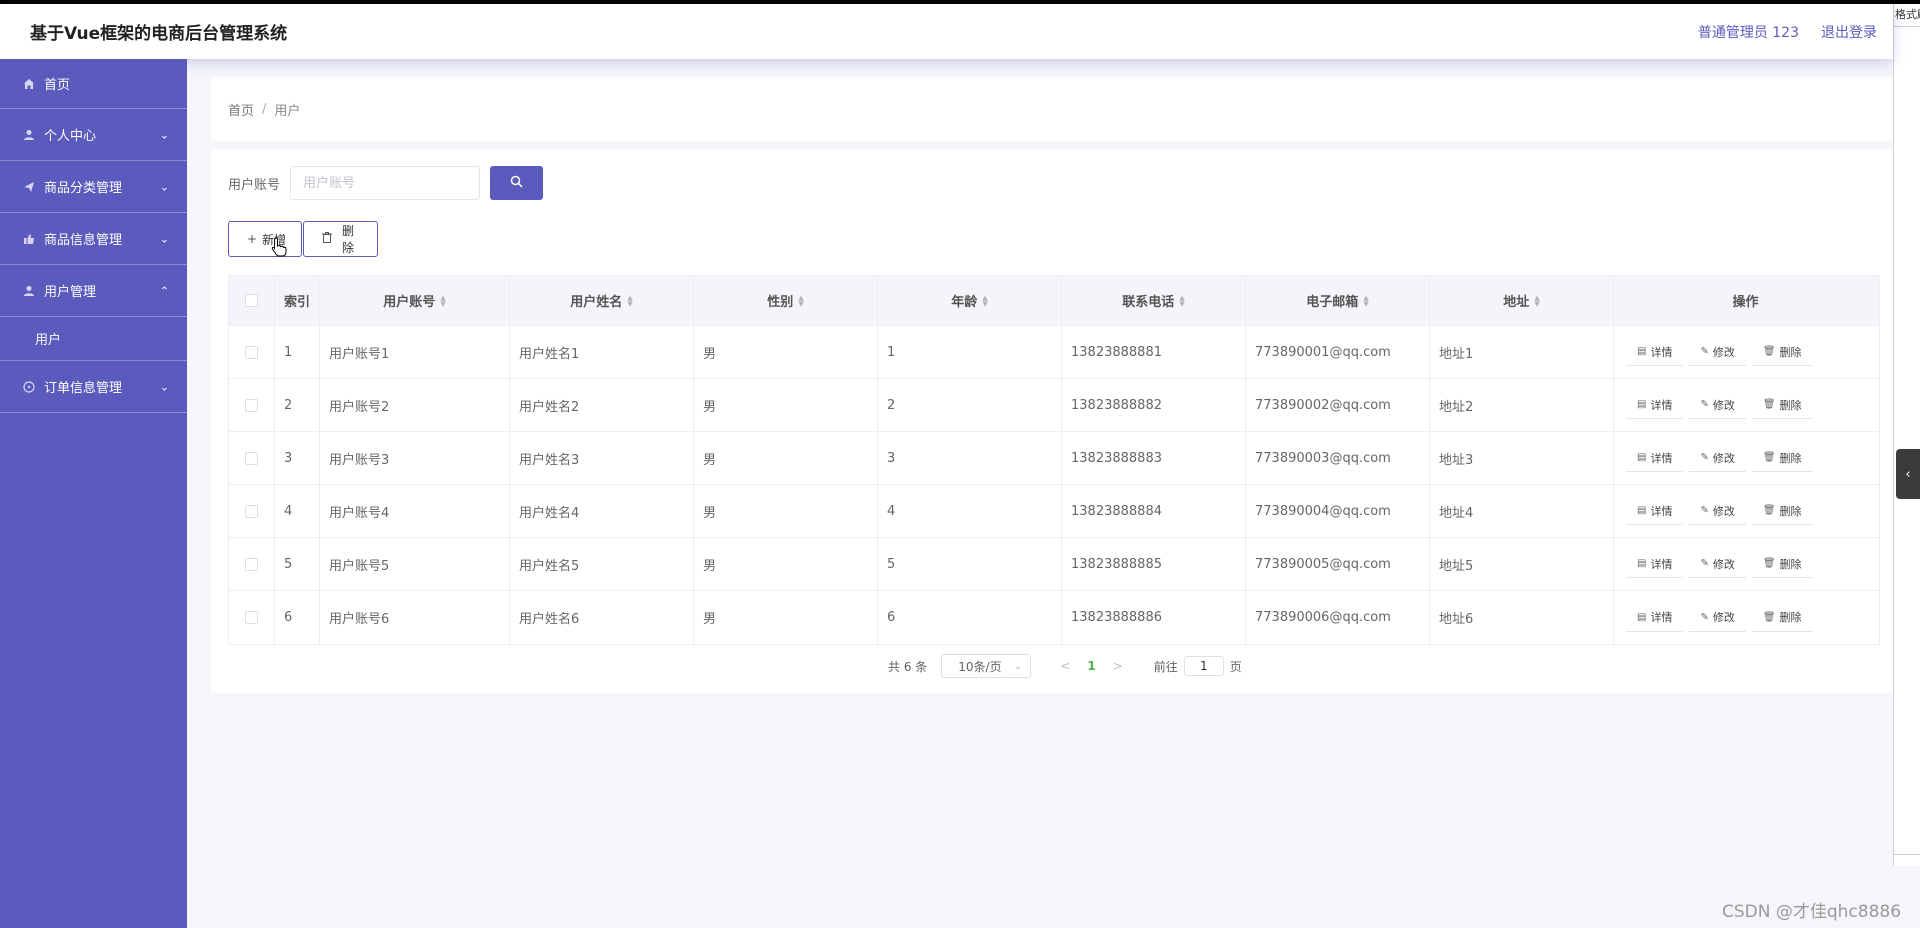  What do you see at coordinates (1154, 300) in the screenshot?
I see `column-header: 联系电话 ▲ ▼` at bounding box center [1154, 300].